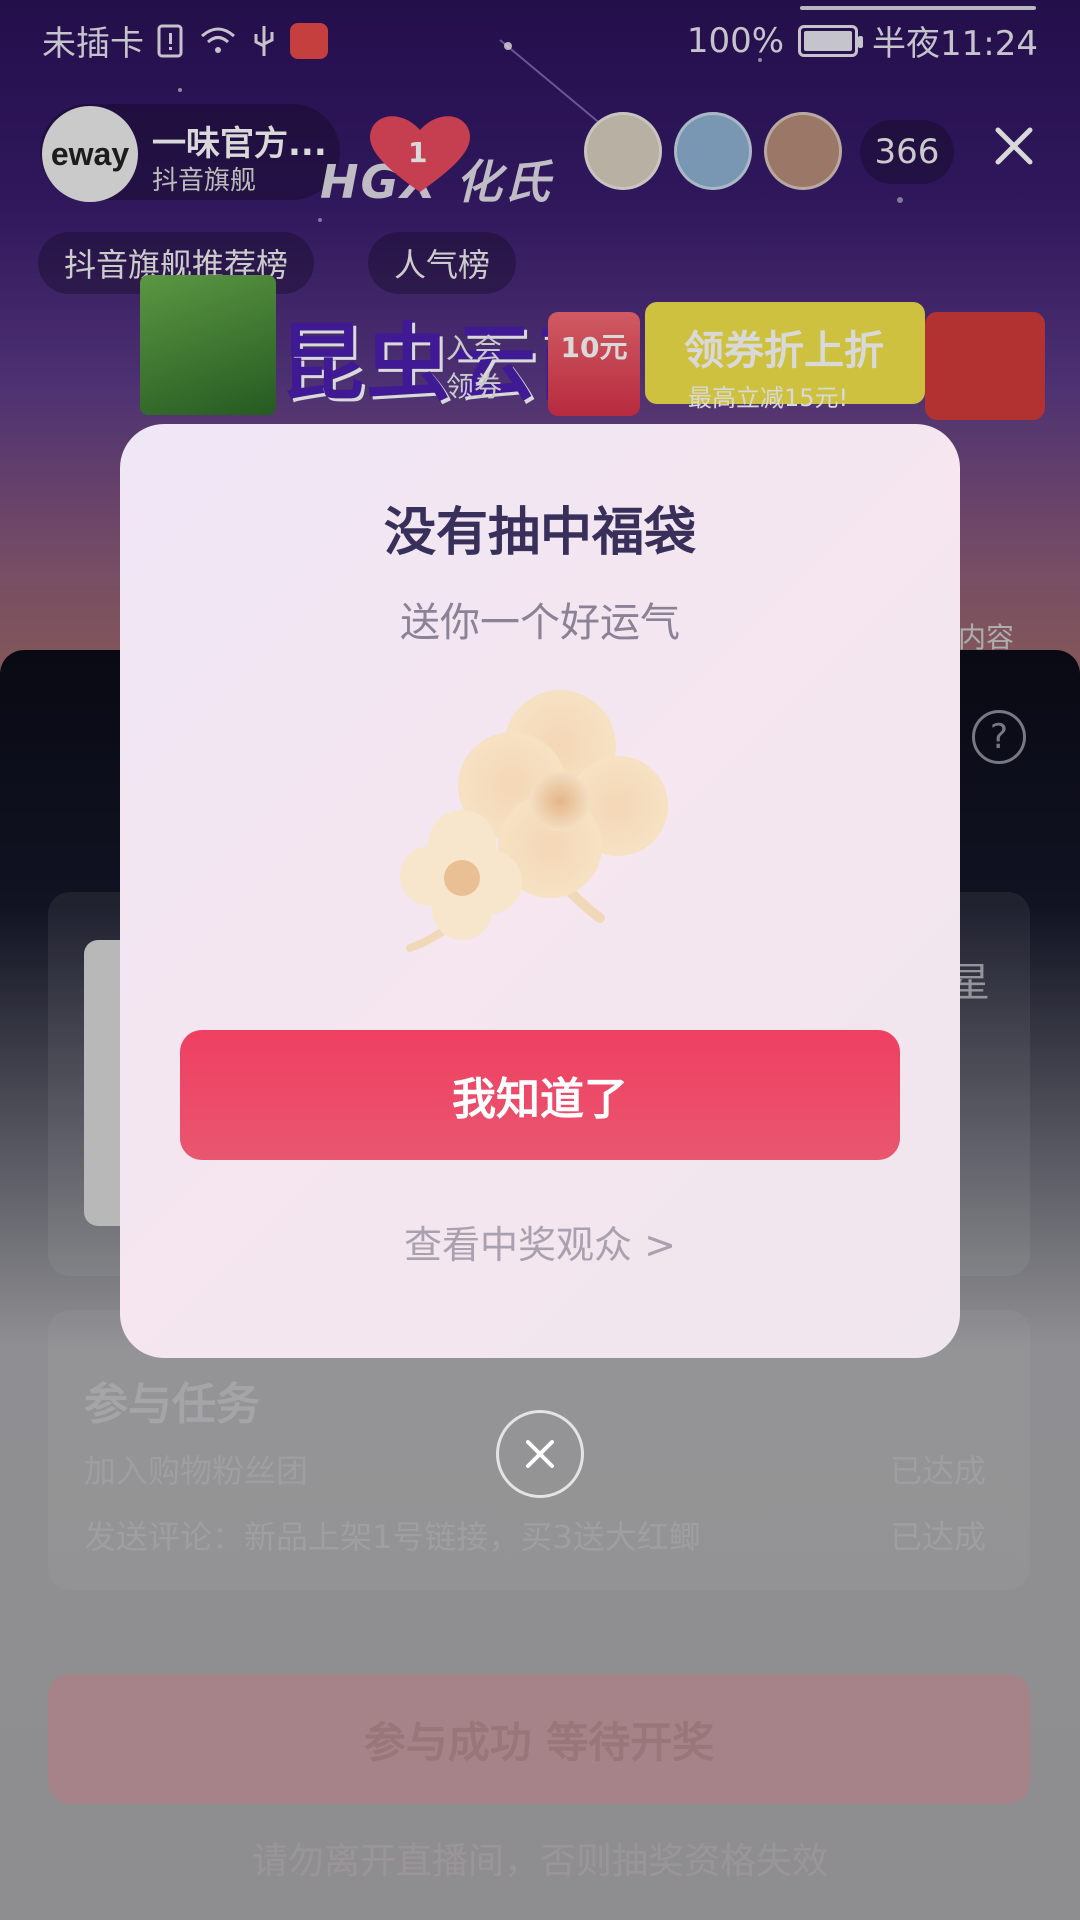 The image size is (1080, 1920). I want to click on four-leaf-clover-icon, so click(534, 821).